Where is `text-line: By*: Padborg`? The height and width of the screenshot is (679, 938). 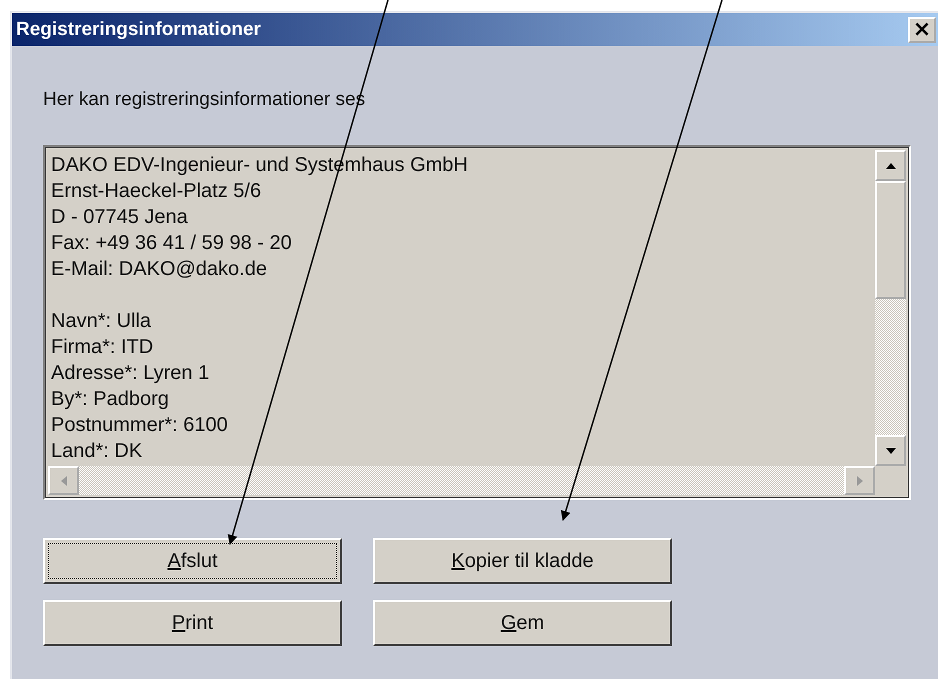
text-line: By*: Padborg is located at coordinates (110, 399).